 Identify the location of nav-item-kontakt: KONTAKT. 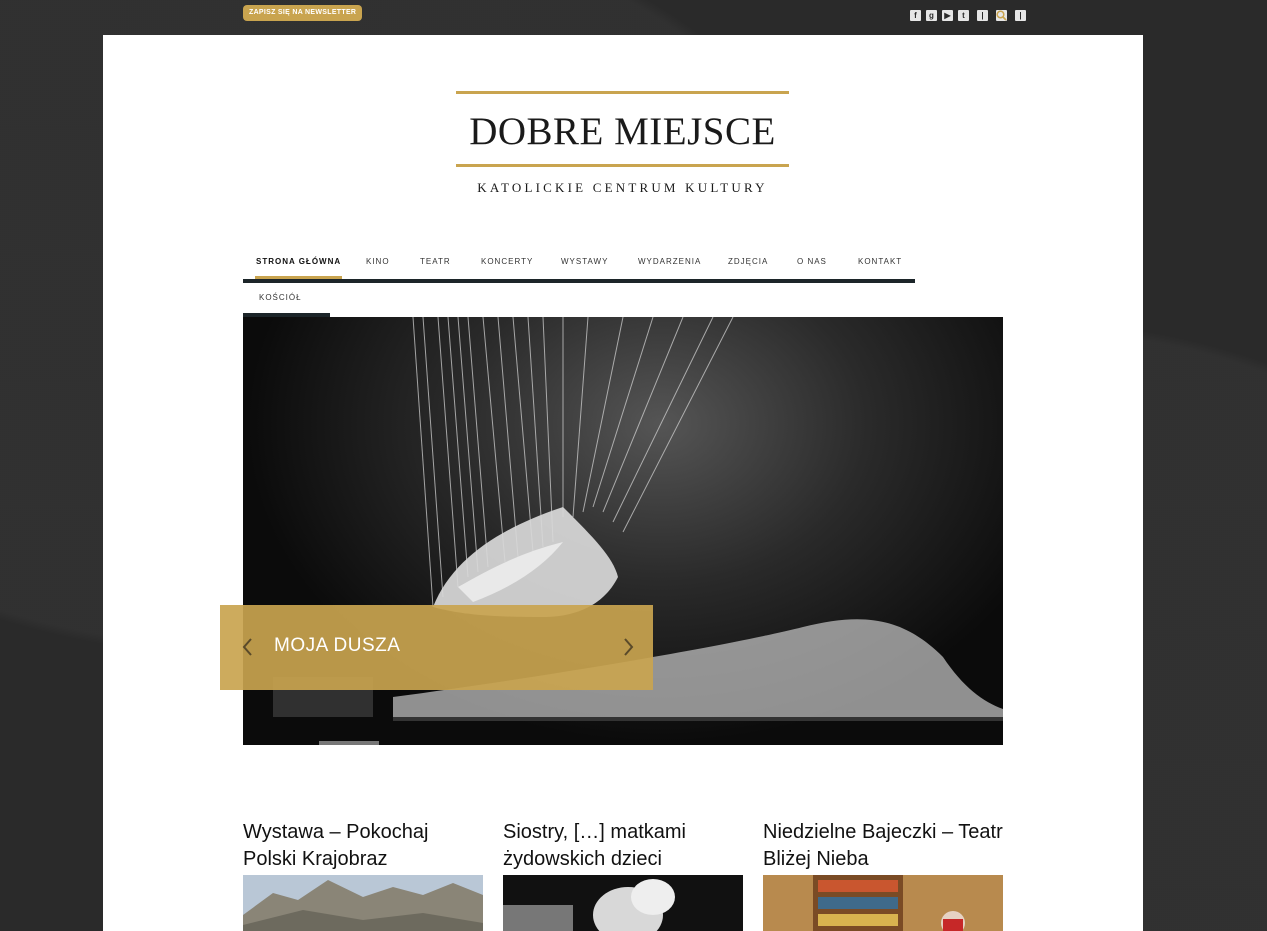
(880, 261).